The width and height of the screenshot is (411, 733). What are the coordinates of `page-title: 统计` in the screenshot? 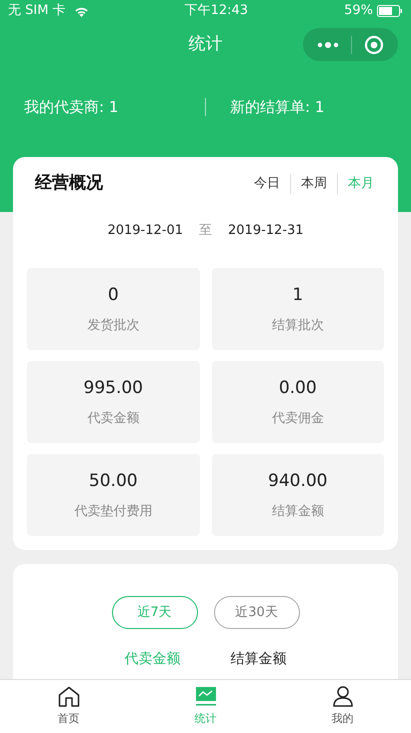 It's located at (205, 44).